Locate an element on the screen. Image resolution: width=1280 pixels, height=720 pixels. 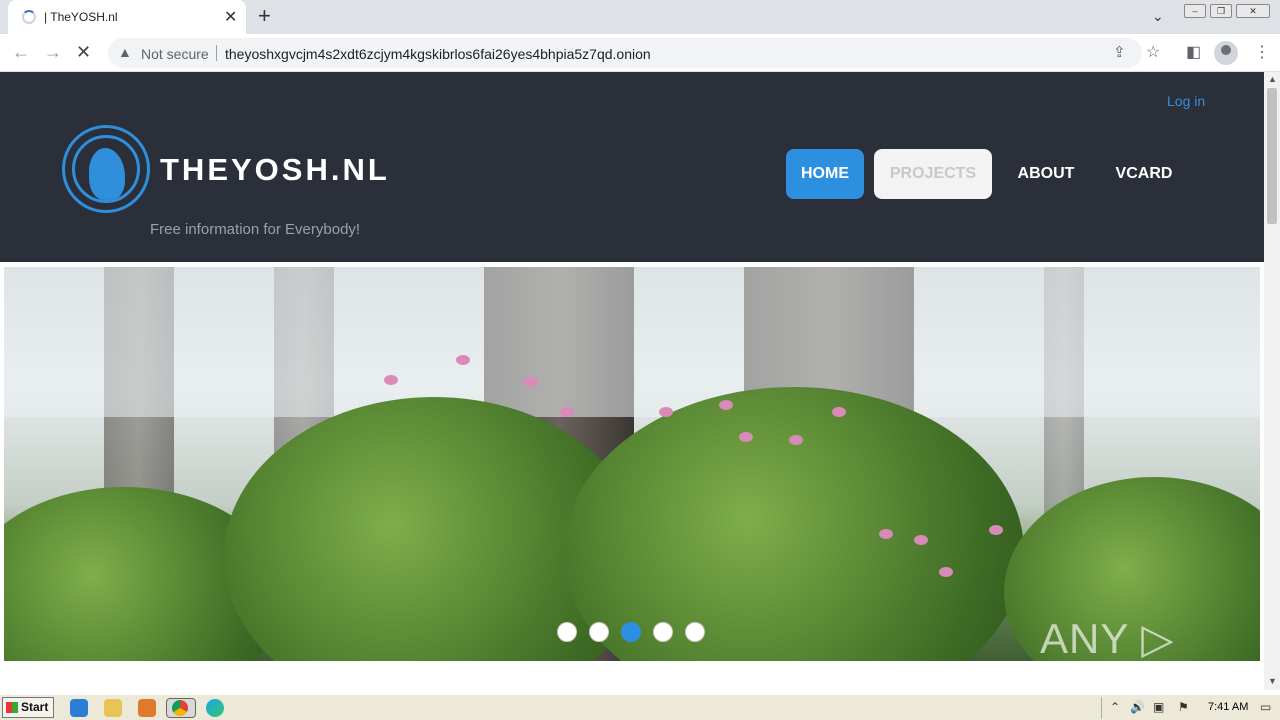
site-title: THEYOSH.NL is located at coordinates (275, 170).